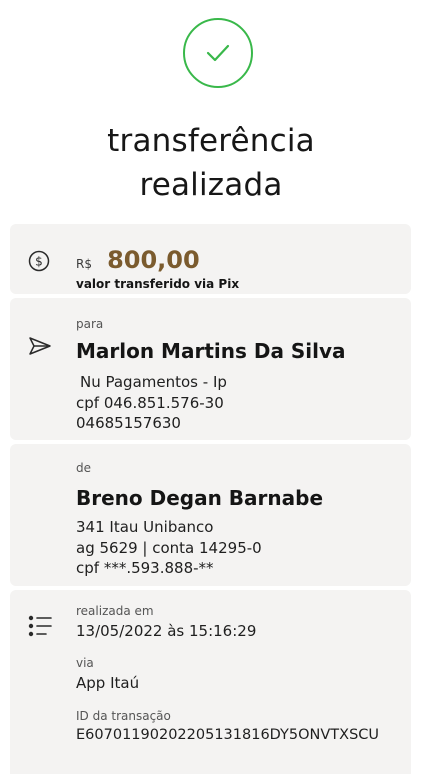 This screenshot has width=422, height=774. I want to click on amount-value: 800,00, so click(153, 260).